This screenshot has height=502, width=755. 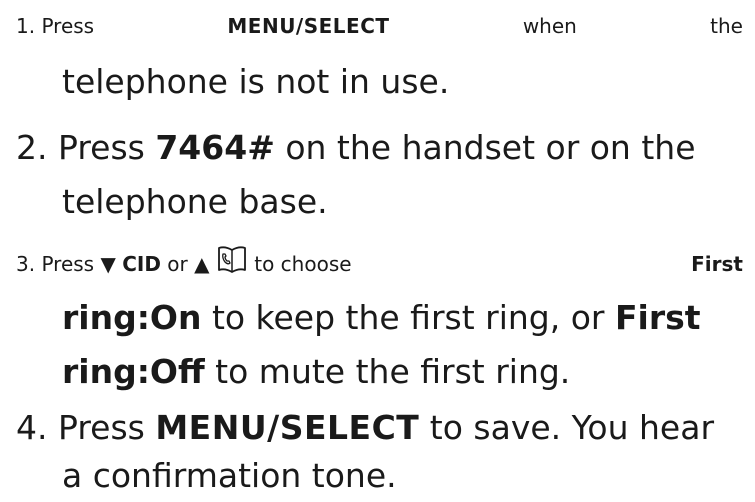 What do you see at coordinates (726, 26) in the screenshot?
I see `step-text: the` at bounding box center [726, 26].